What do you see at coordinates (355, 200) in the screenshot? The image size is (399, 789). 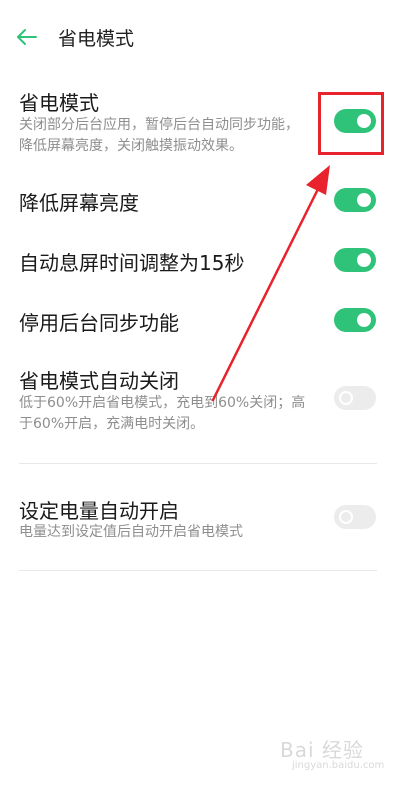 I see `reduce-brightness-toggle` at bounding box center [355, 200].